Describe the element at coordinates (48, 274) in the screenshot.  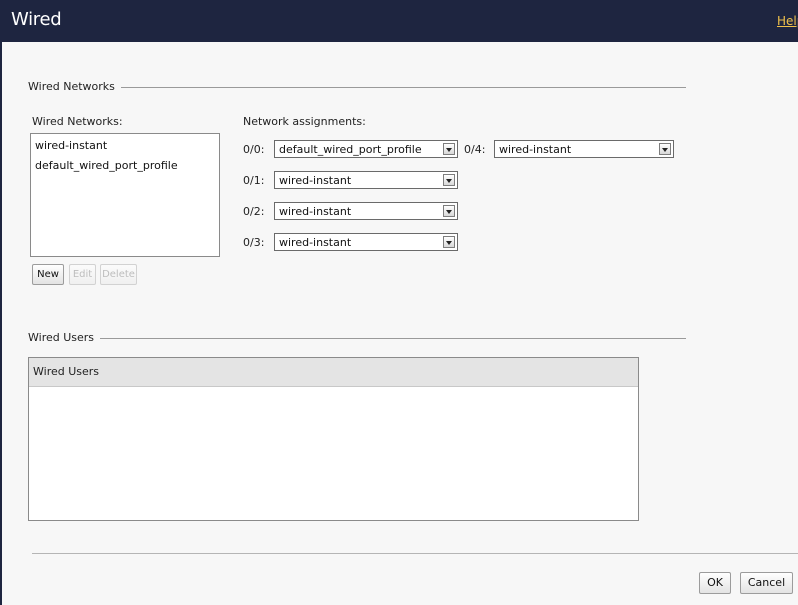
I see `new-button: New` at that location.